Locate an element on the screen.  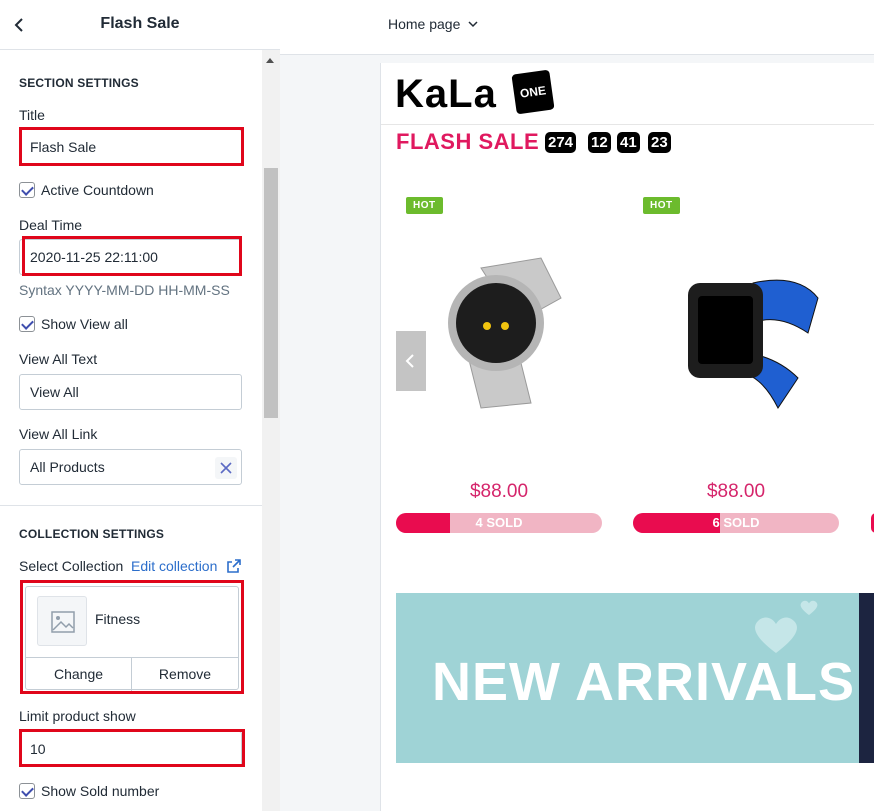
page-selector: Home page is located at coordinates (433, 24).